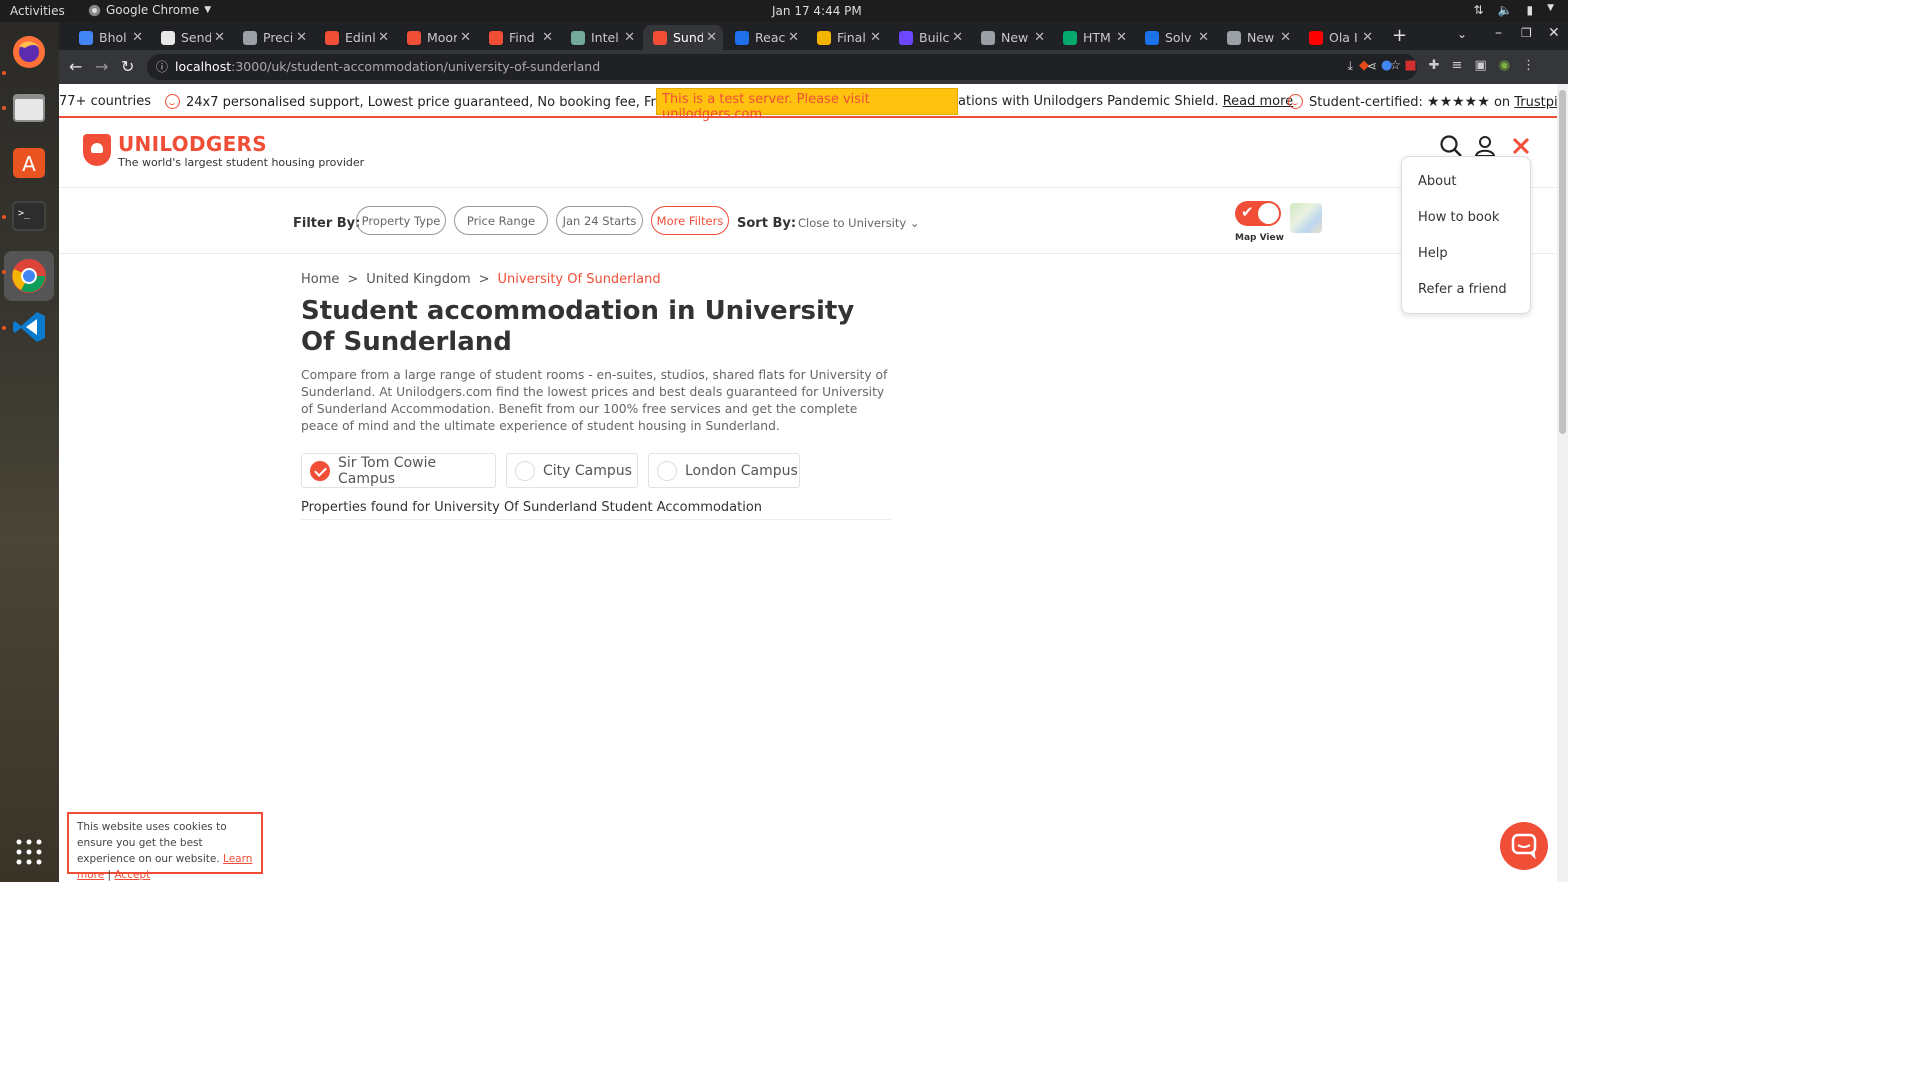 The height and width of the screenshot is (1080, 1920). Describe the element at coordinates (1528, 65) in the screenshot. I see `more-menu-icon: ⋮` at that location.